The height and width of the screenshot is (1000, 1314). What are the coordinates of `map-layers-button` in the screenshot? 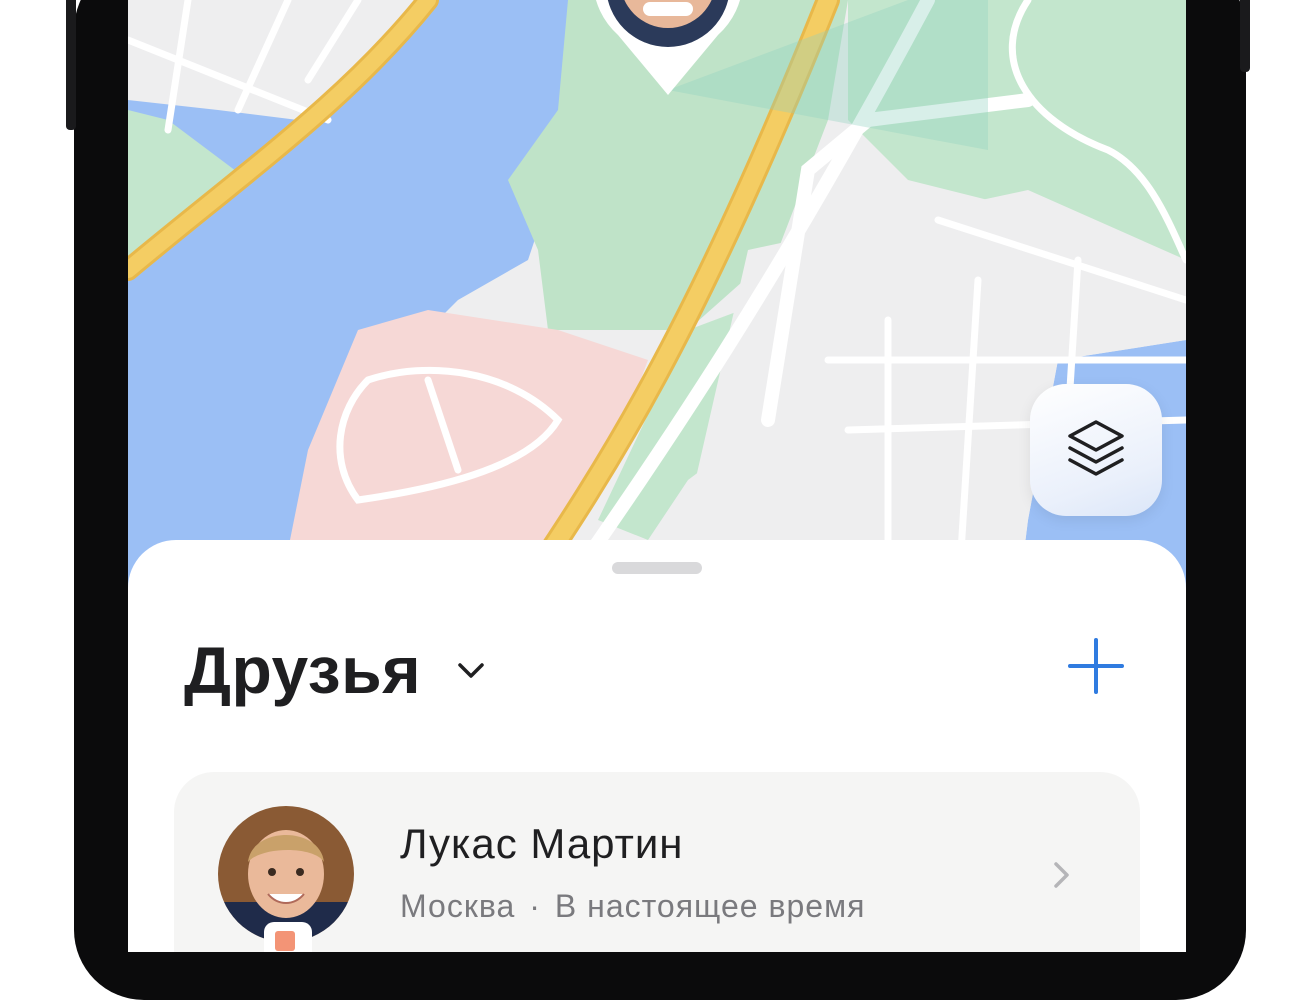 It's located at (1096, 450).